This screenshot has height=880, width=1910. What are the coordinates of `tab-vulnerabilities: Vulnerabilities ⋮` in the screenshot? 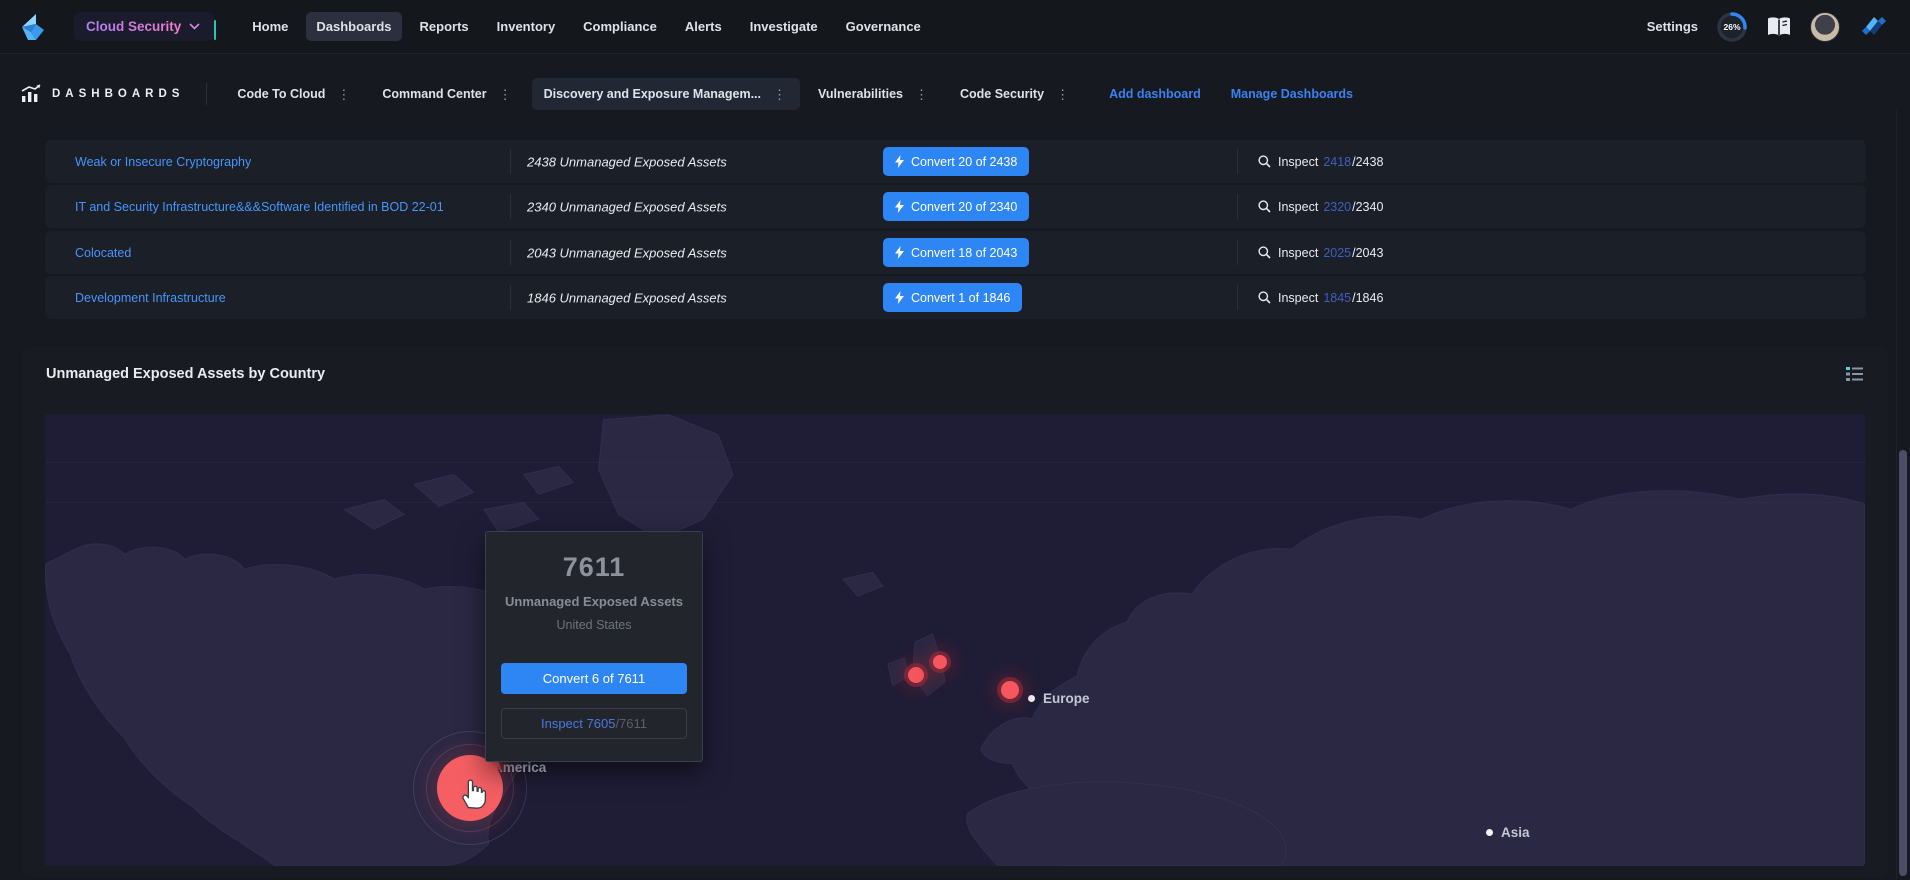 It's located at (874, 94).